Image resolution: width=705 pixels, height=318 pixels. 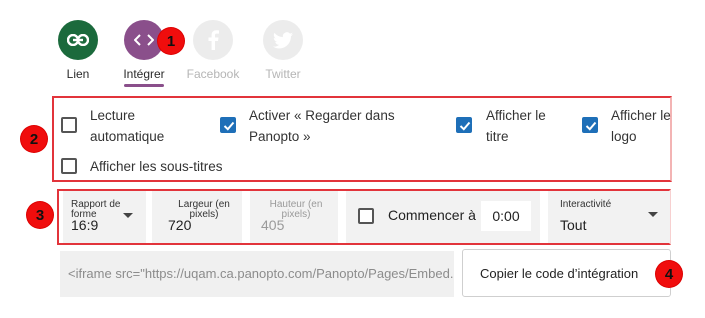 I want to click on marker-4: 4, so click(x=669, y=274).